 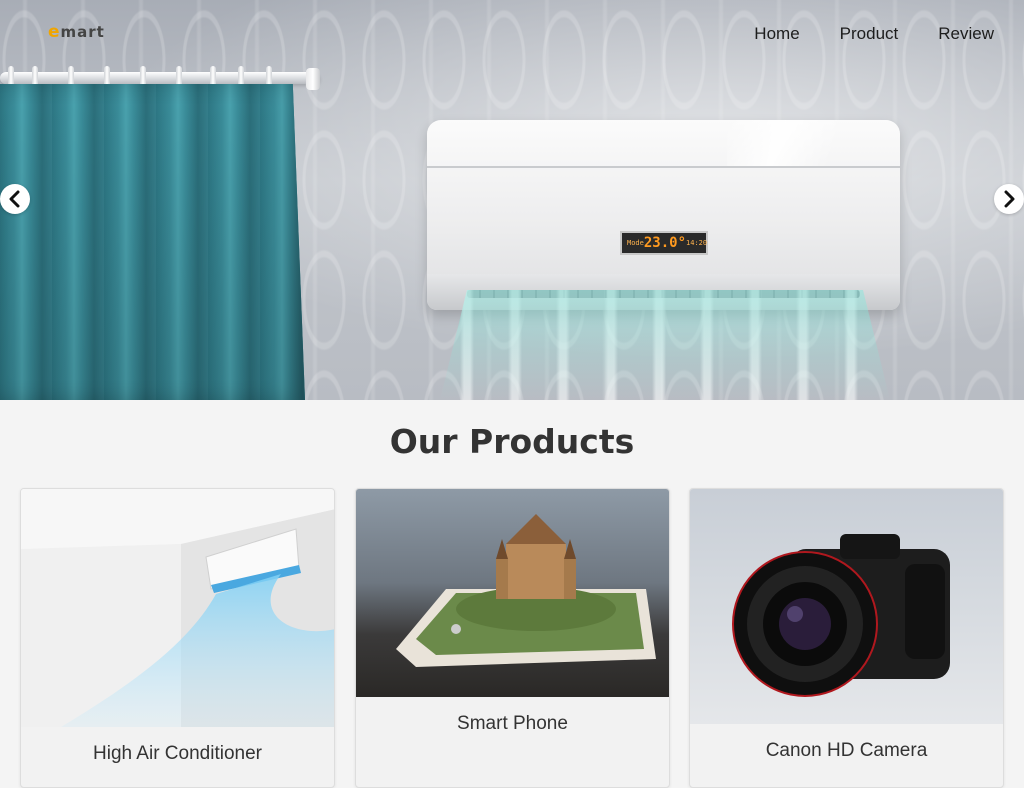 I want to click on carousel-next-button, so click(x=1009, y=199).